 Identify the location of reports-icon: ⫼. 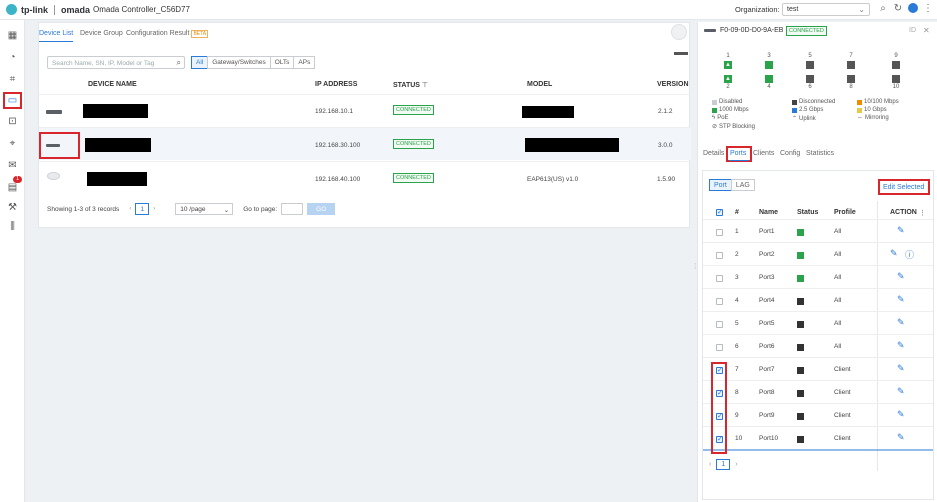
(12, 226).